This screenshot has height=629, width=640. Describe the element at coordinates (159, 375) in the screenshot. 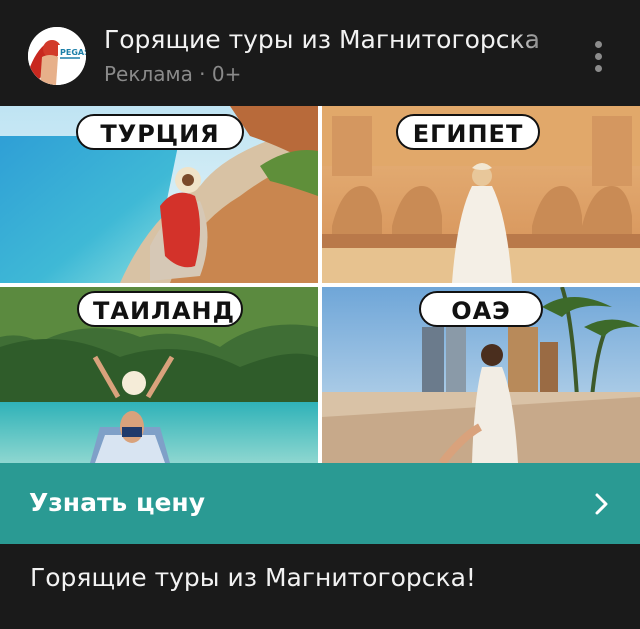

I see `tile-thailand: ТАИЛАНД` at that location.